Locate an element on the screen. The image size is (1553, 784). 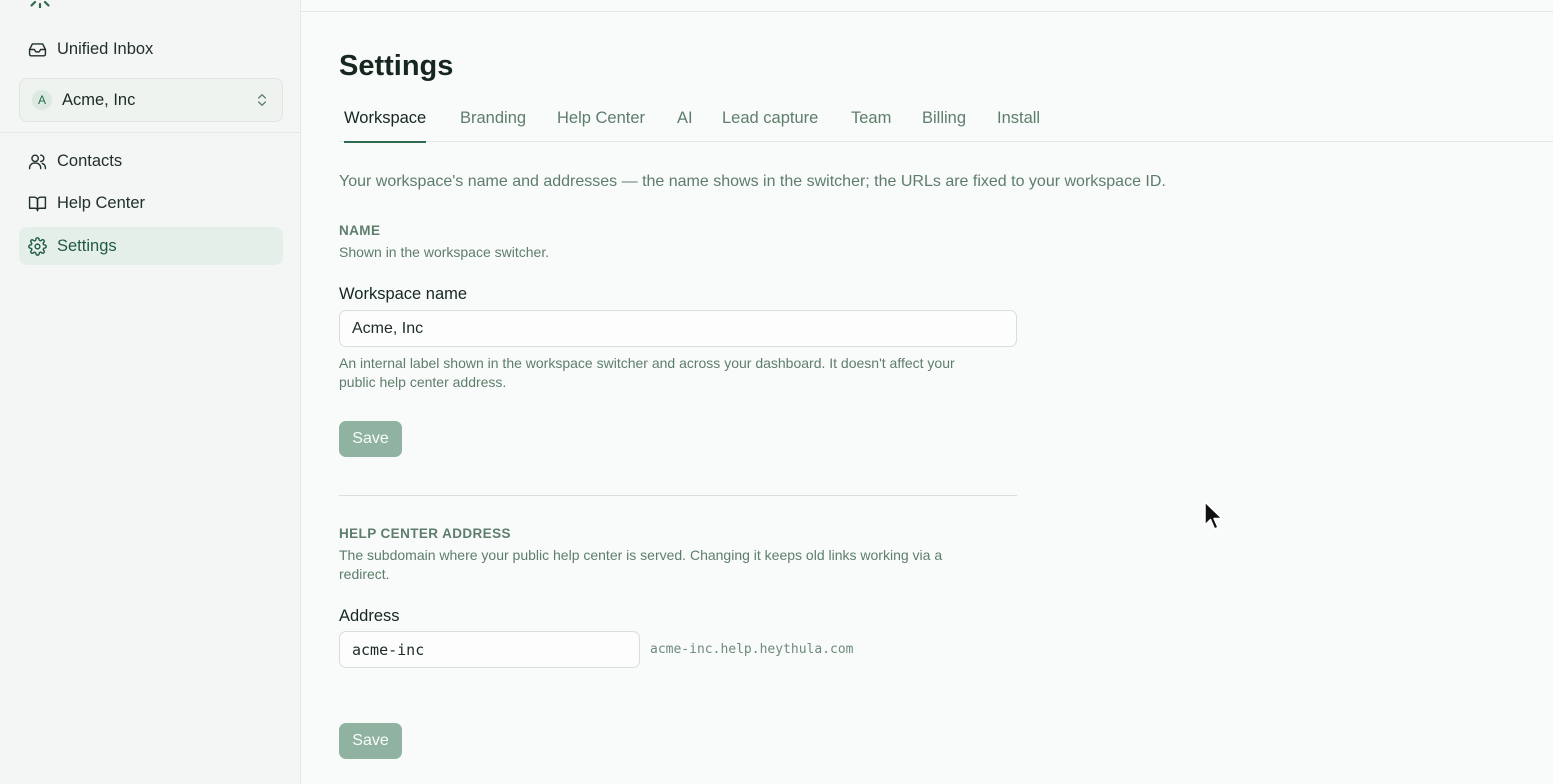
sidebar-item-label: Contacts is located at coordinates (90, 160).